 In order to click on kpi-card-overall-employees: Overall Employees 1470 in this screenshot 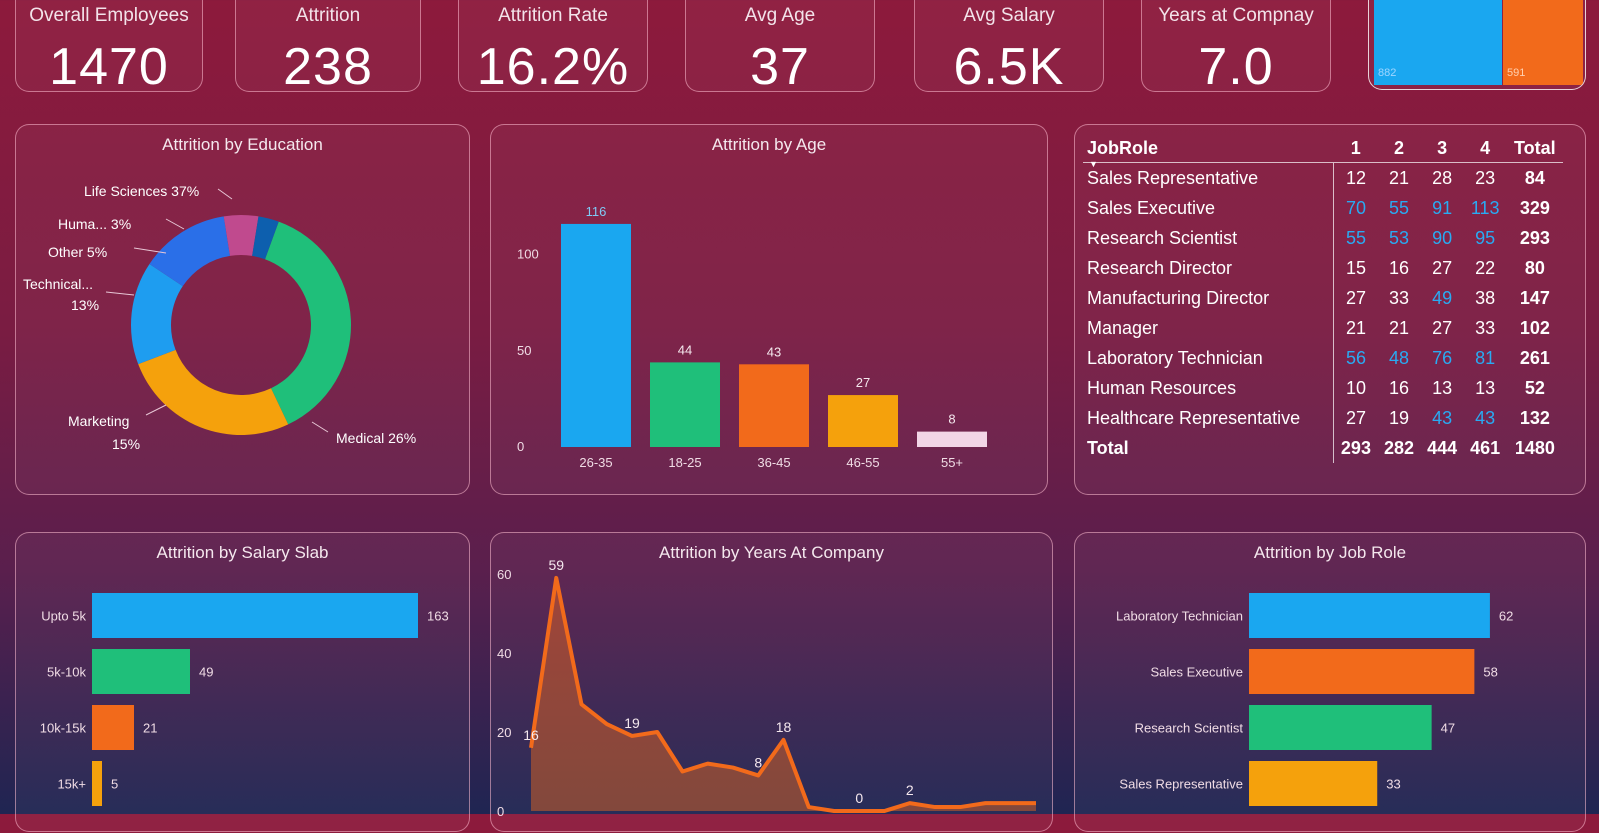, I will do `click(109, 48)`.